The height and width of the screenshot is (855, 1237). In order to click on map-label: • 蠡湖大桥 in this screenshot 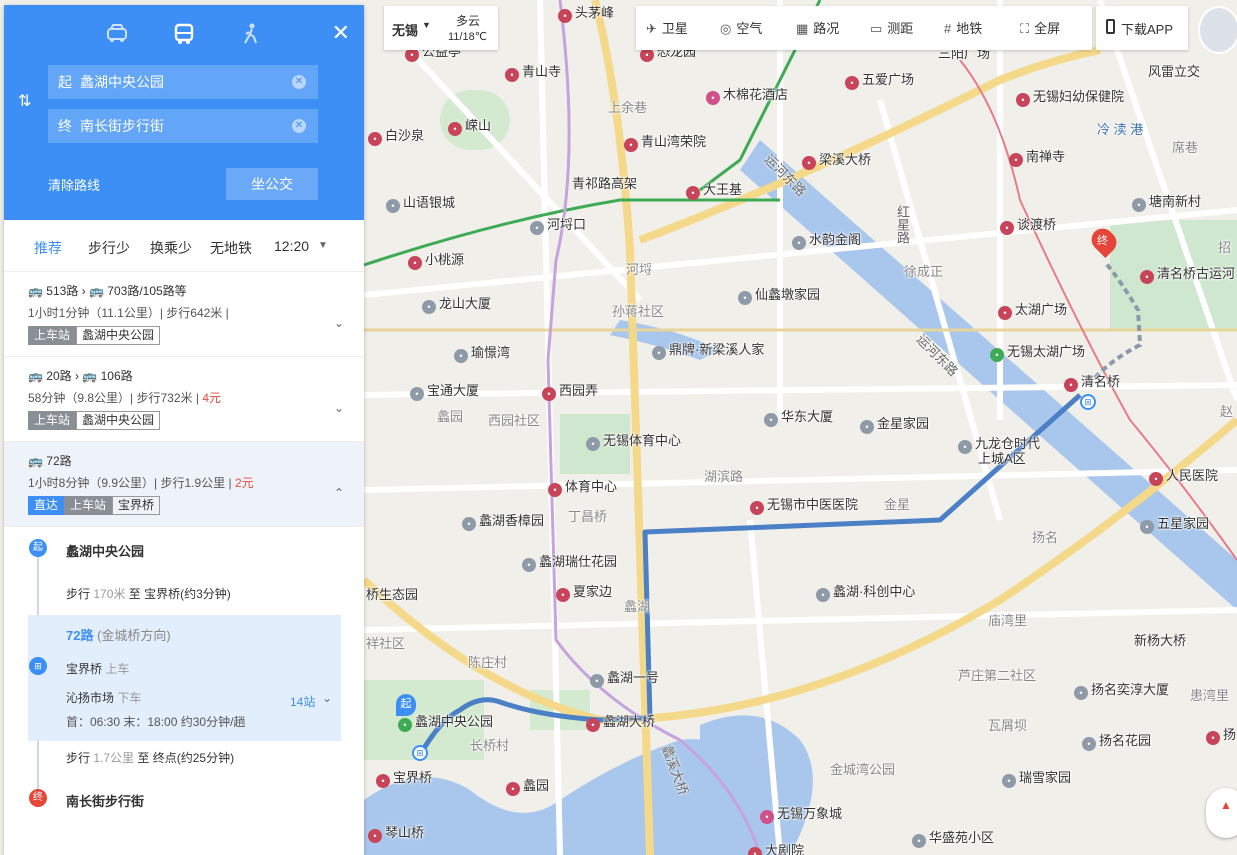, I will do `click(620, 723)`.